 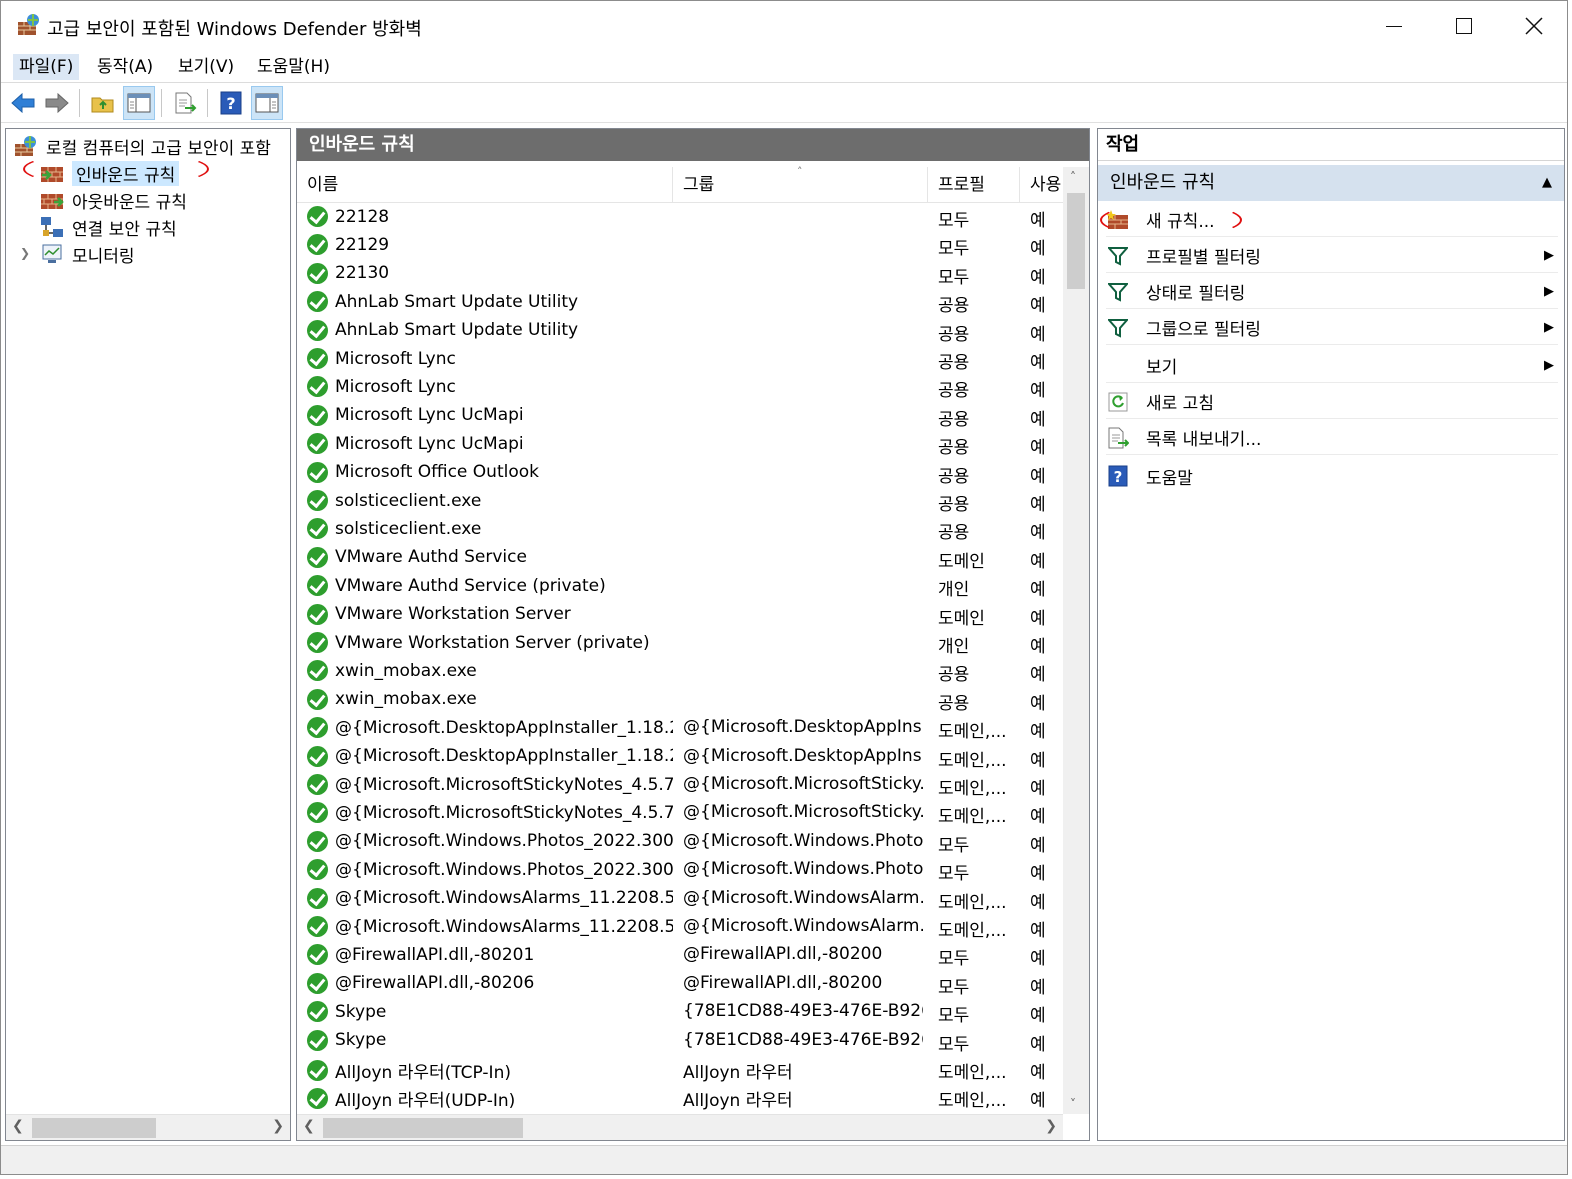 What do you see at coordinates (1332, 366) in the screenshot?
I see `action-view: 보기 ▶` at bounding box center [1332, 366].